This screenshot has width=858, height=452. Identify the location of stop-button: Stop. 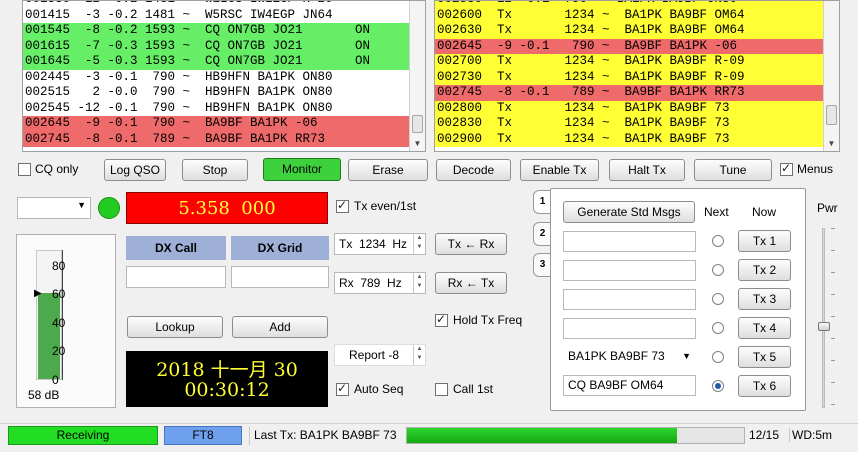
(215, 170).